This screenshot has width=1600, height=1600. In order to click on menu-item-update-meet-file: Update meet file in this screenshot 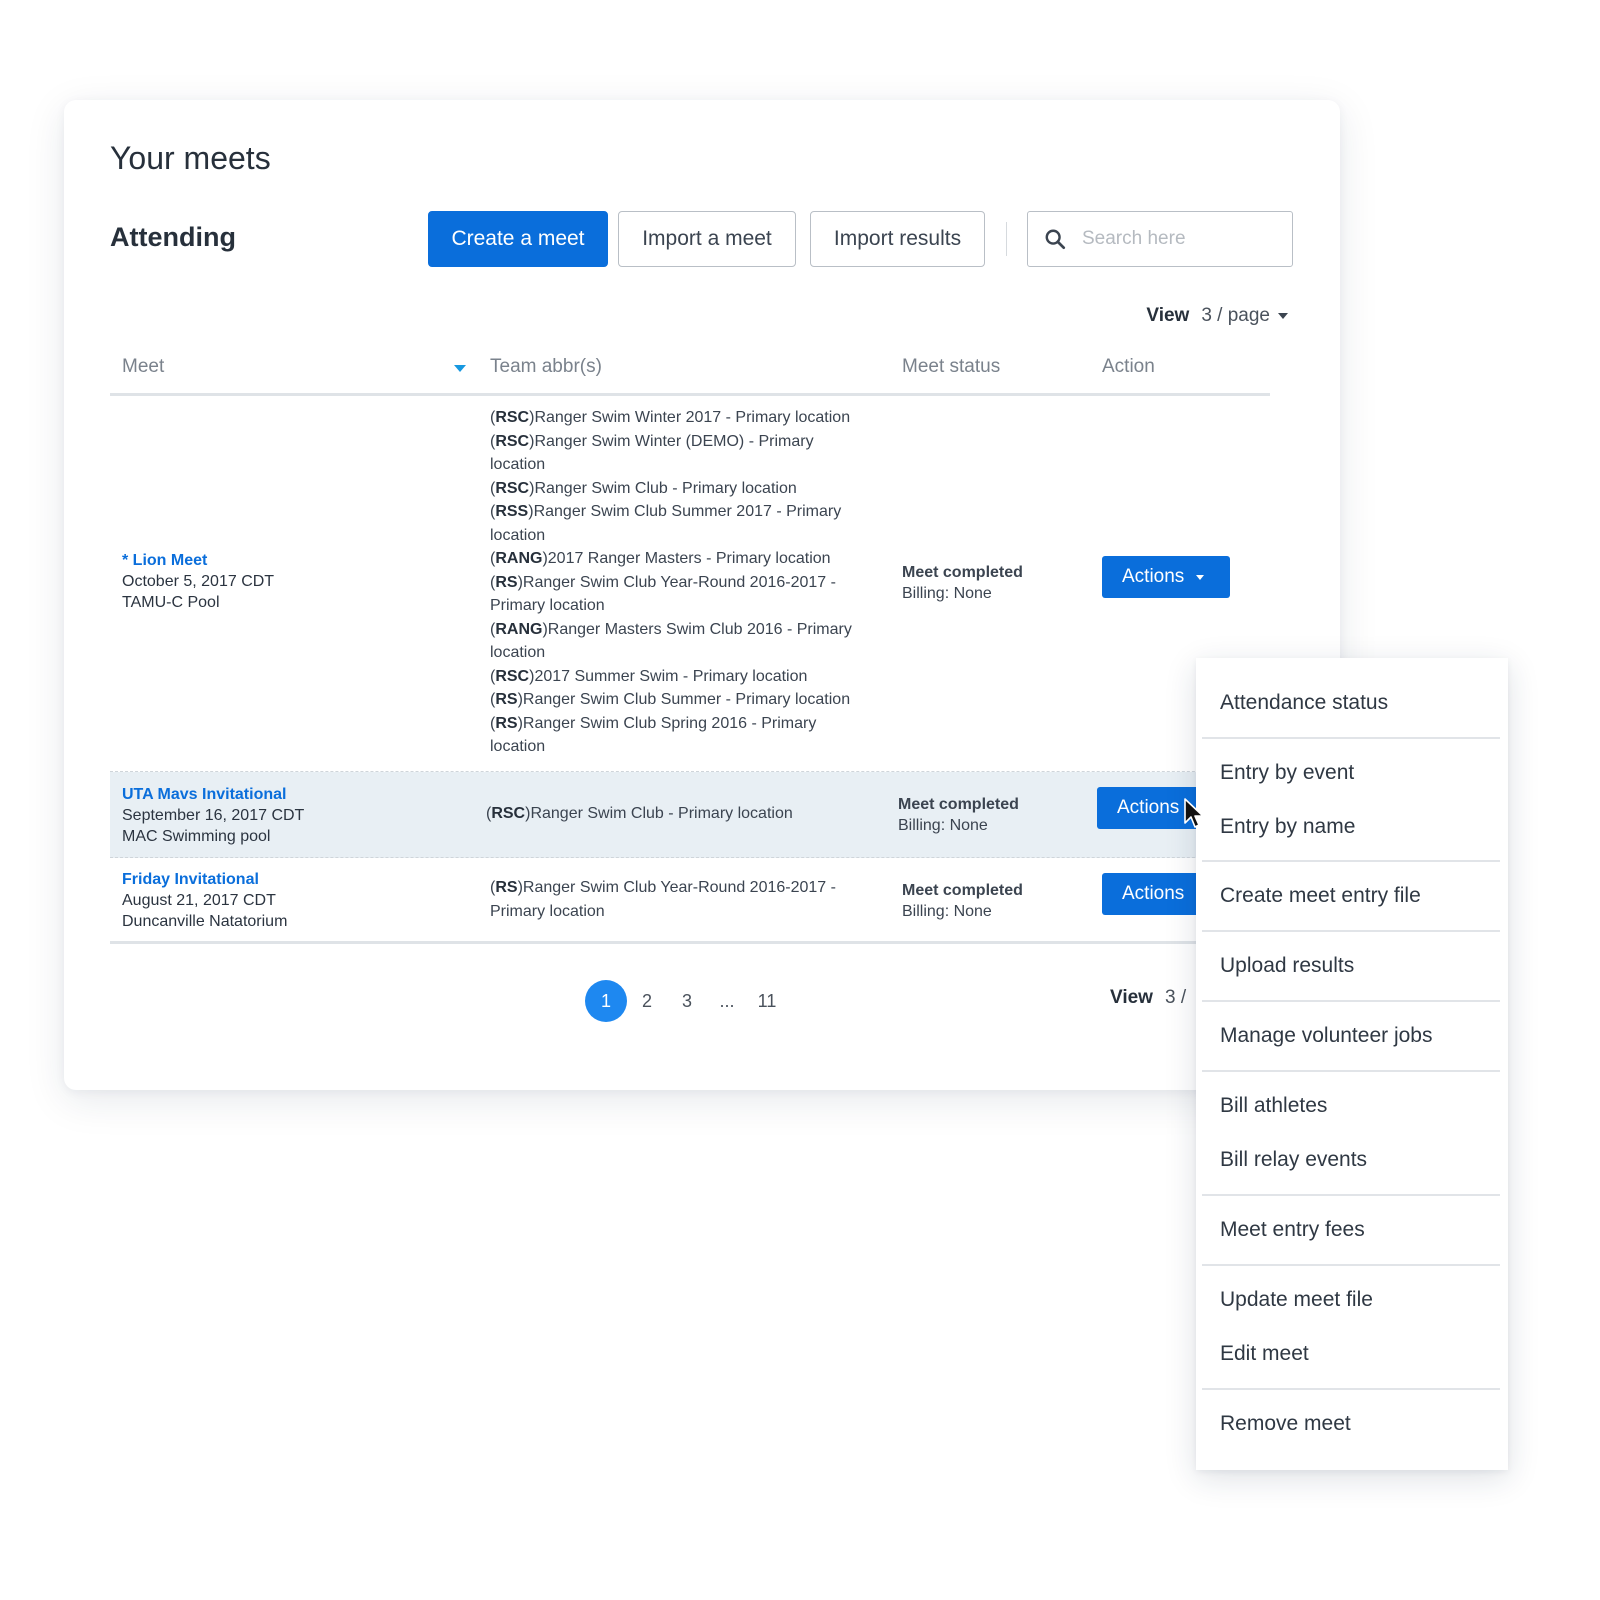, I will do `click(1296, 1300)`.